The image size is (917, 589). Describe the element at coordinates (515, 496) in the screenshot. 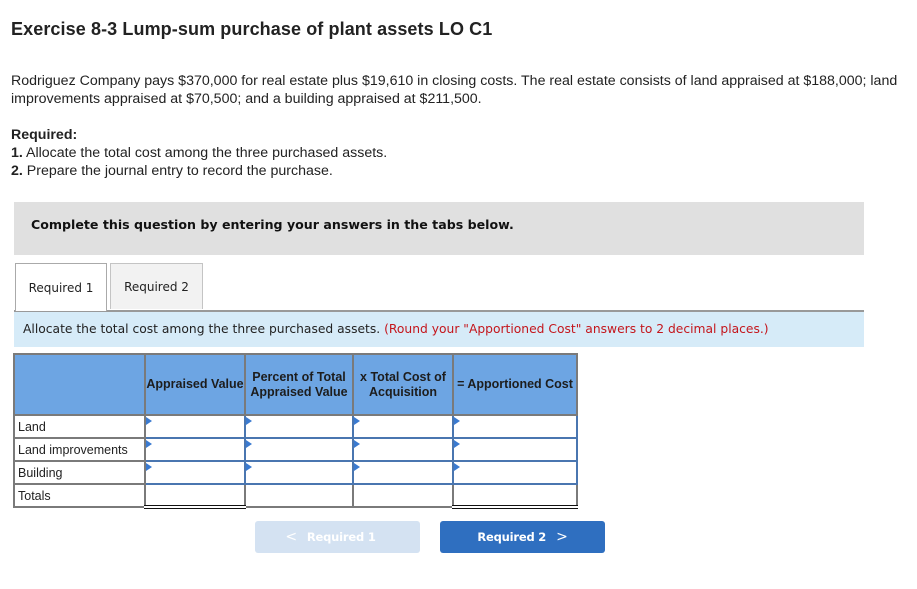

I see `totals-apportioned-cost-cell` at that location.